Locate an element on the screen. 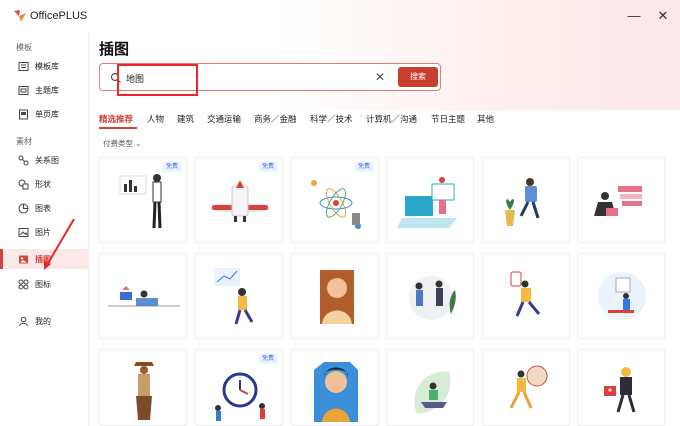 This screenshot has width=680, height=426. sidebar-item-chart: 图表 is located at coordinates (44, 208).